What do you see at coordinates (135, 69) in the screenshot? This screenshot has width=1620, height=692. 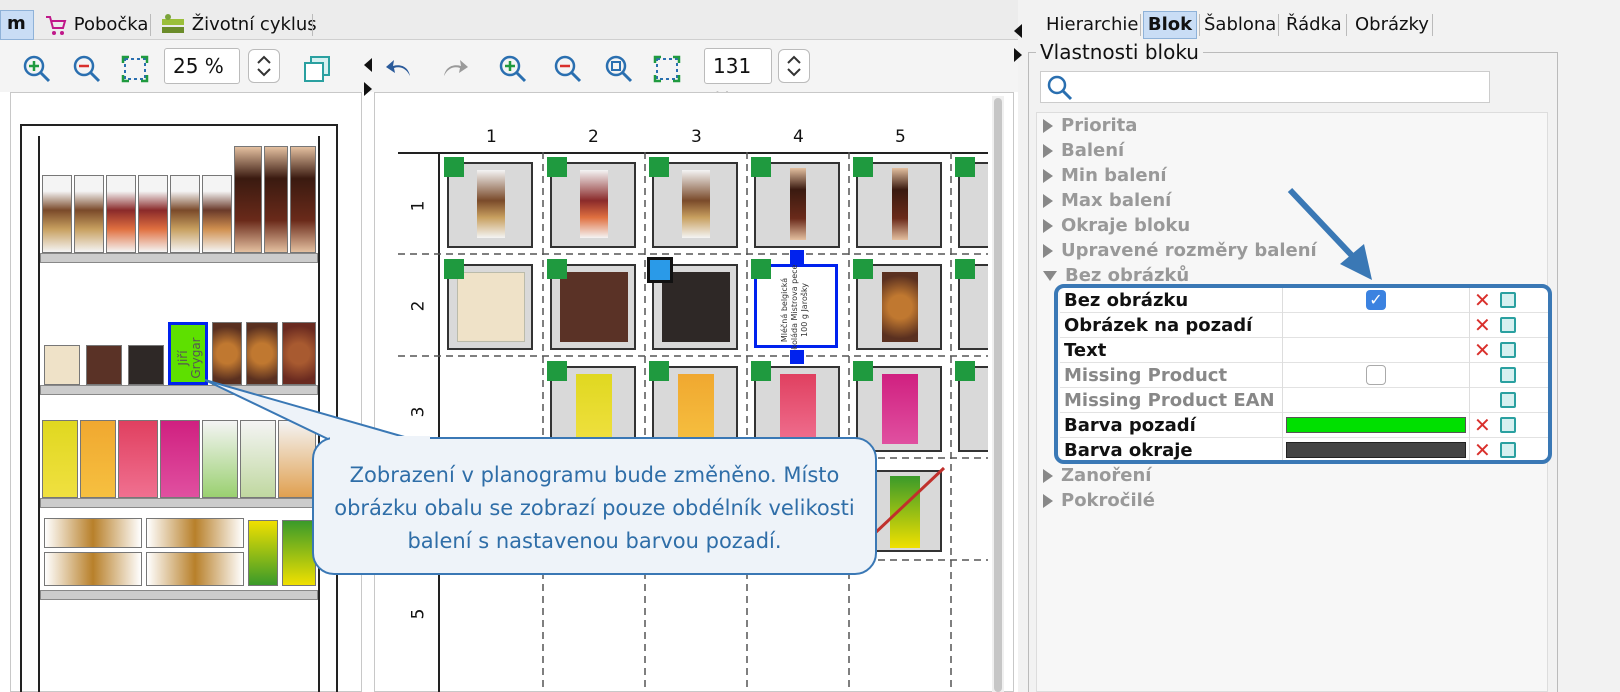 I see `fit-to-screen-icon` at bounding box center [135, 69].